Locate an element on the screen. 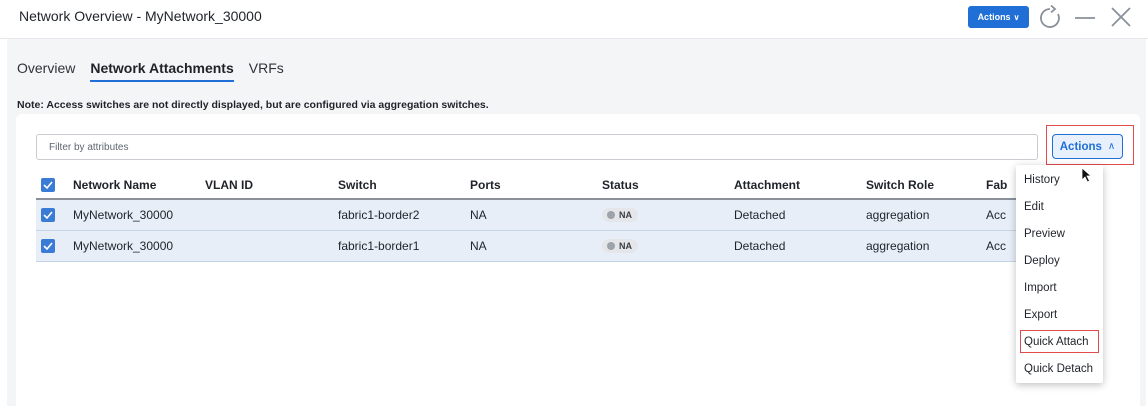  column-header-switch: Switch is located at coordinates (357, 184).